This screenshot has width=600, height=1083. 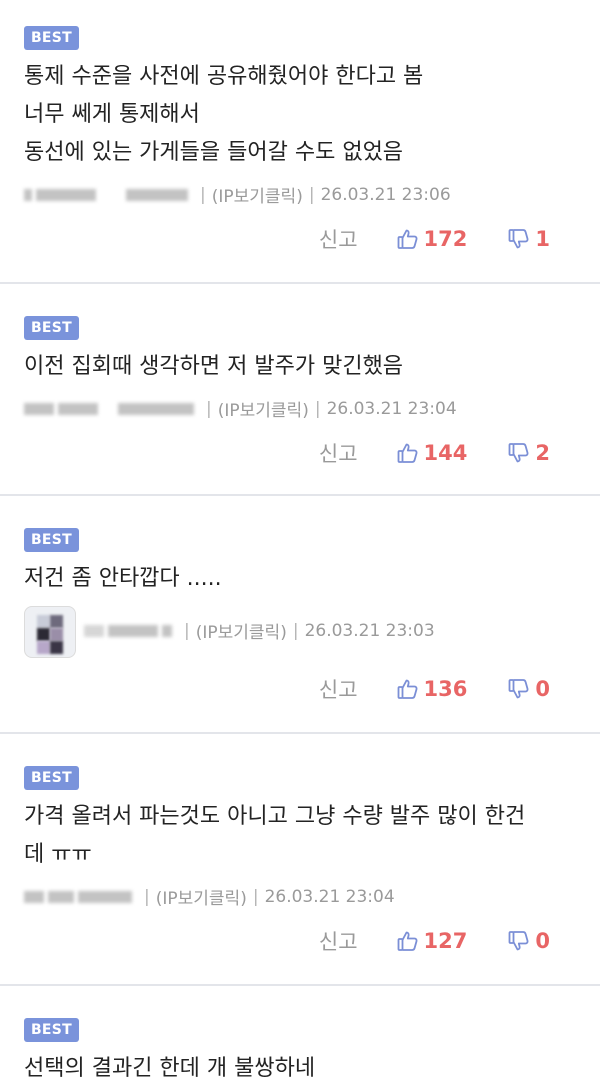 What do you see at coordinates (445, 941) in the screenshot?
I see `like-count: 127` at bounding box center [445, 941].